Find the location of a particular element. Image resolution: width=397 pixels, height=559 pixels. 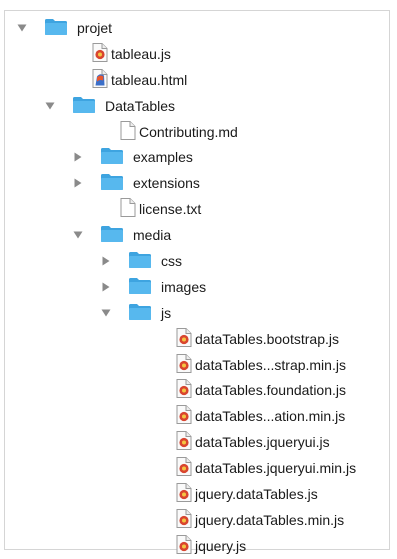

tree-folder-row: css is located at coordinates (197, 261).